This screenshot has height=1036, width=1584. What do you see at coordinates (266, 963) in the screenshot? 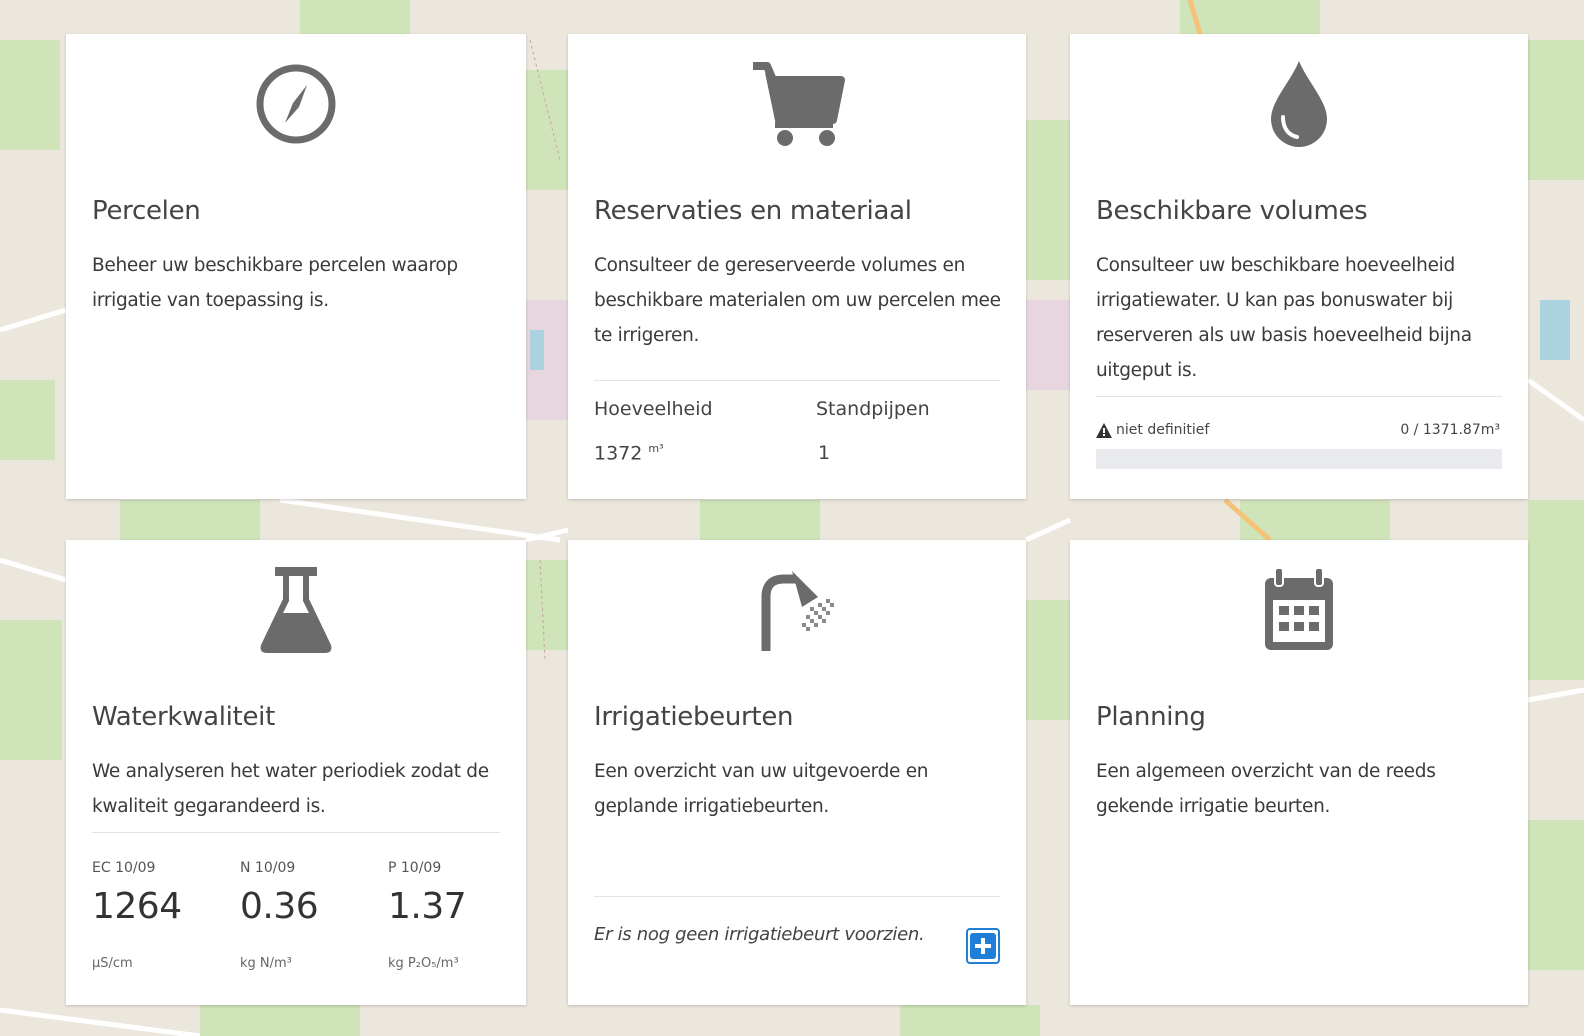
I see `metric-unit-n: kg N/m³` at bounding box center [266, 963].